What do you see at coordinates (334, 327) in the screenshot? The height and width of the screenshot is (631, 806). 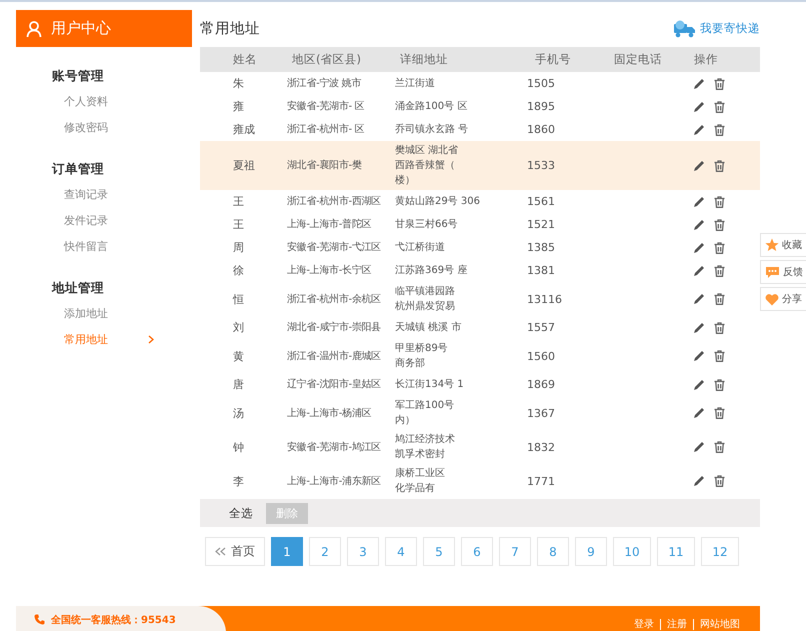 I see `table-cell-text: 湖北省-咸宁市-崇阳县` at bounding box center [334, 327].